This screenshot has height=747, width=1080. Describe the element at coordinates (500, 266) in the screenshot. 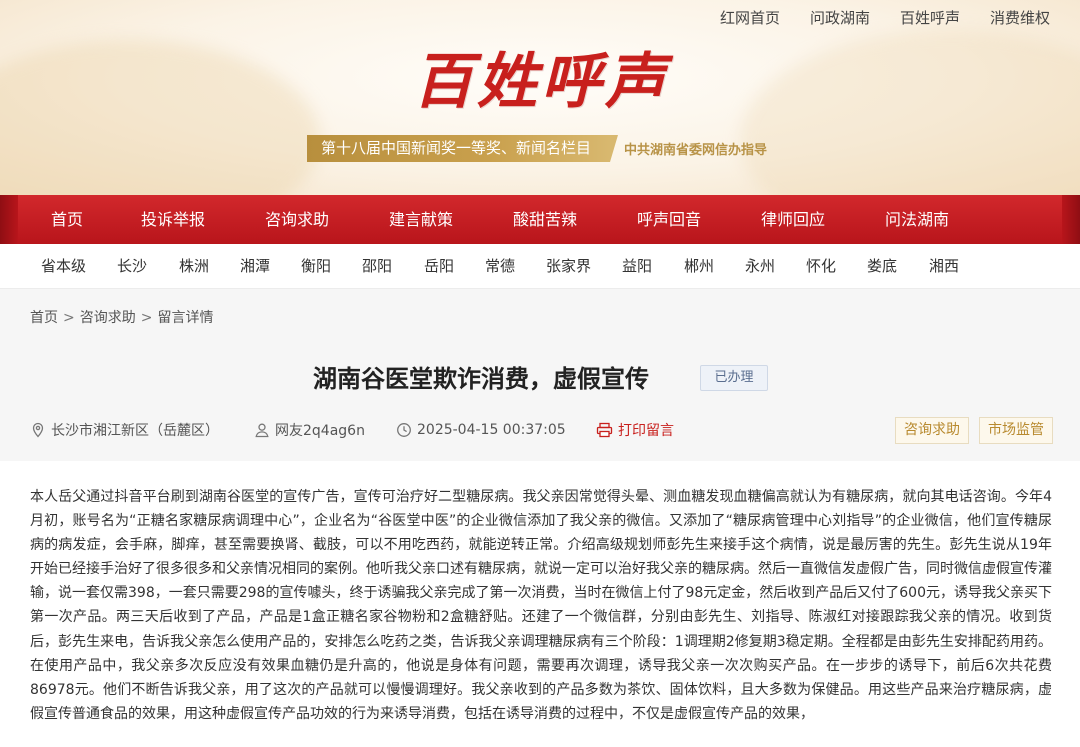

I see `region-changde: 常德` at that location.